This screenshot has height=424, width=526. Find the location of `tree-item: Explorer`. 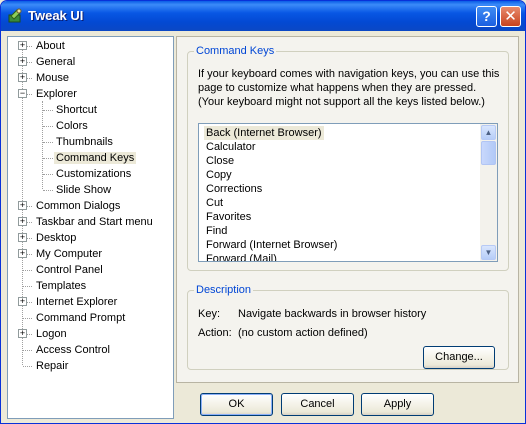

tree-item: Explorer is located at coordinates (56, 94).